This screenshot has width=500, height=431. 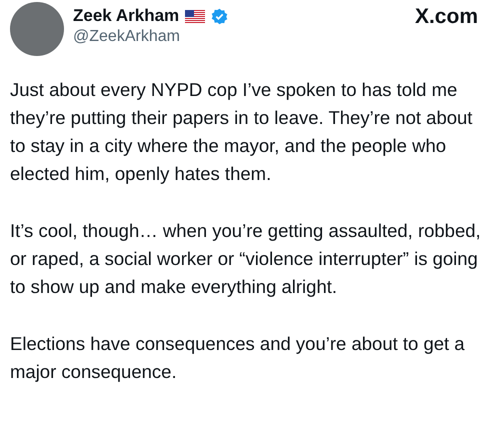 I want to click on flag-icon, so click(x=195, y=16).